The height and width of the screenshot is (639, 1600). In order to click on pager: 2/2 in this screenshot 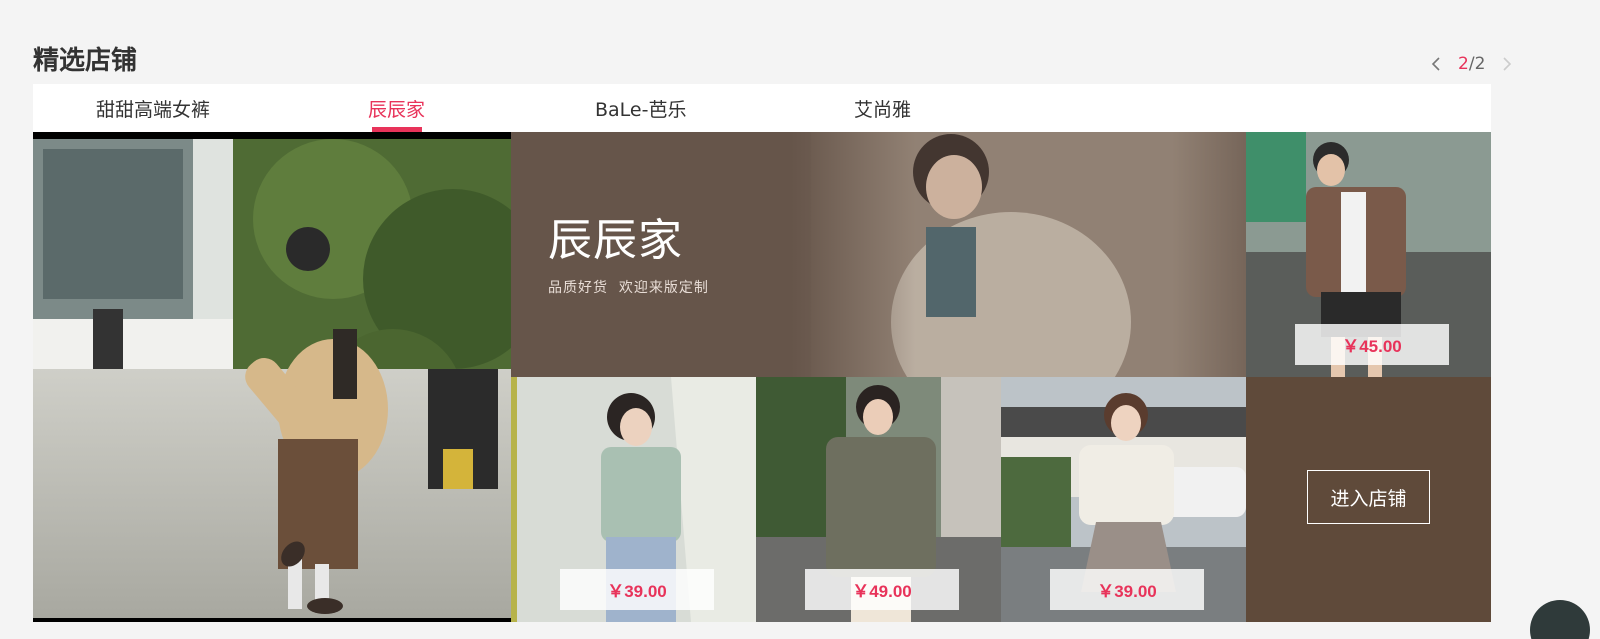, I will do `click(1471, 64)`.